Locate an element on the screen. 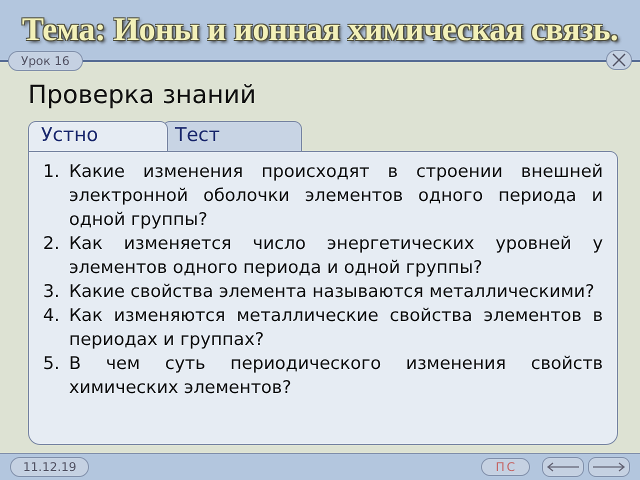 This screenshot has height=480, width=640. list-number: 1. is located at coordinates (52, 172).